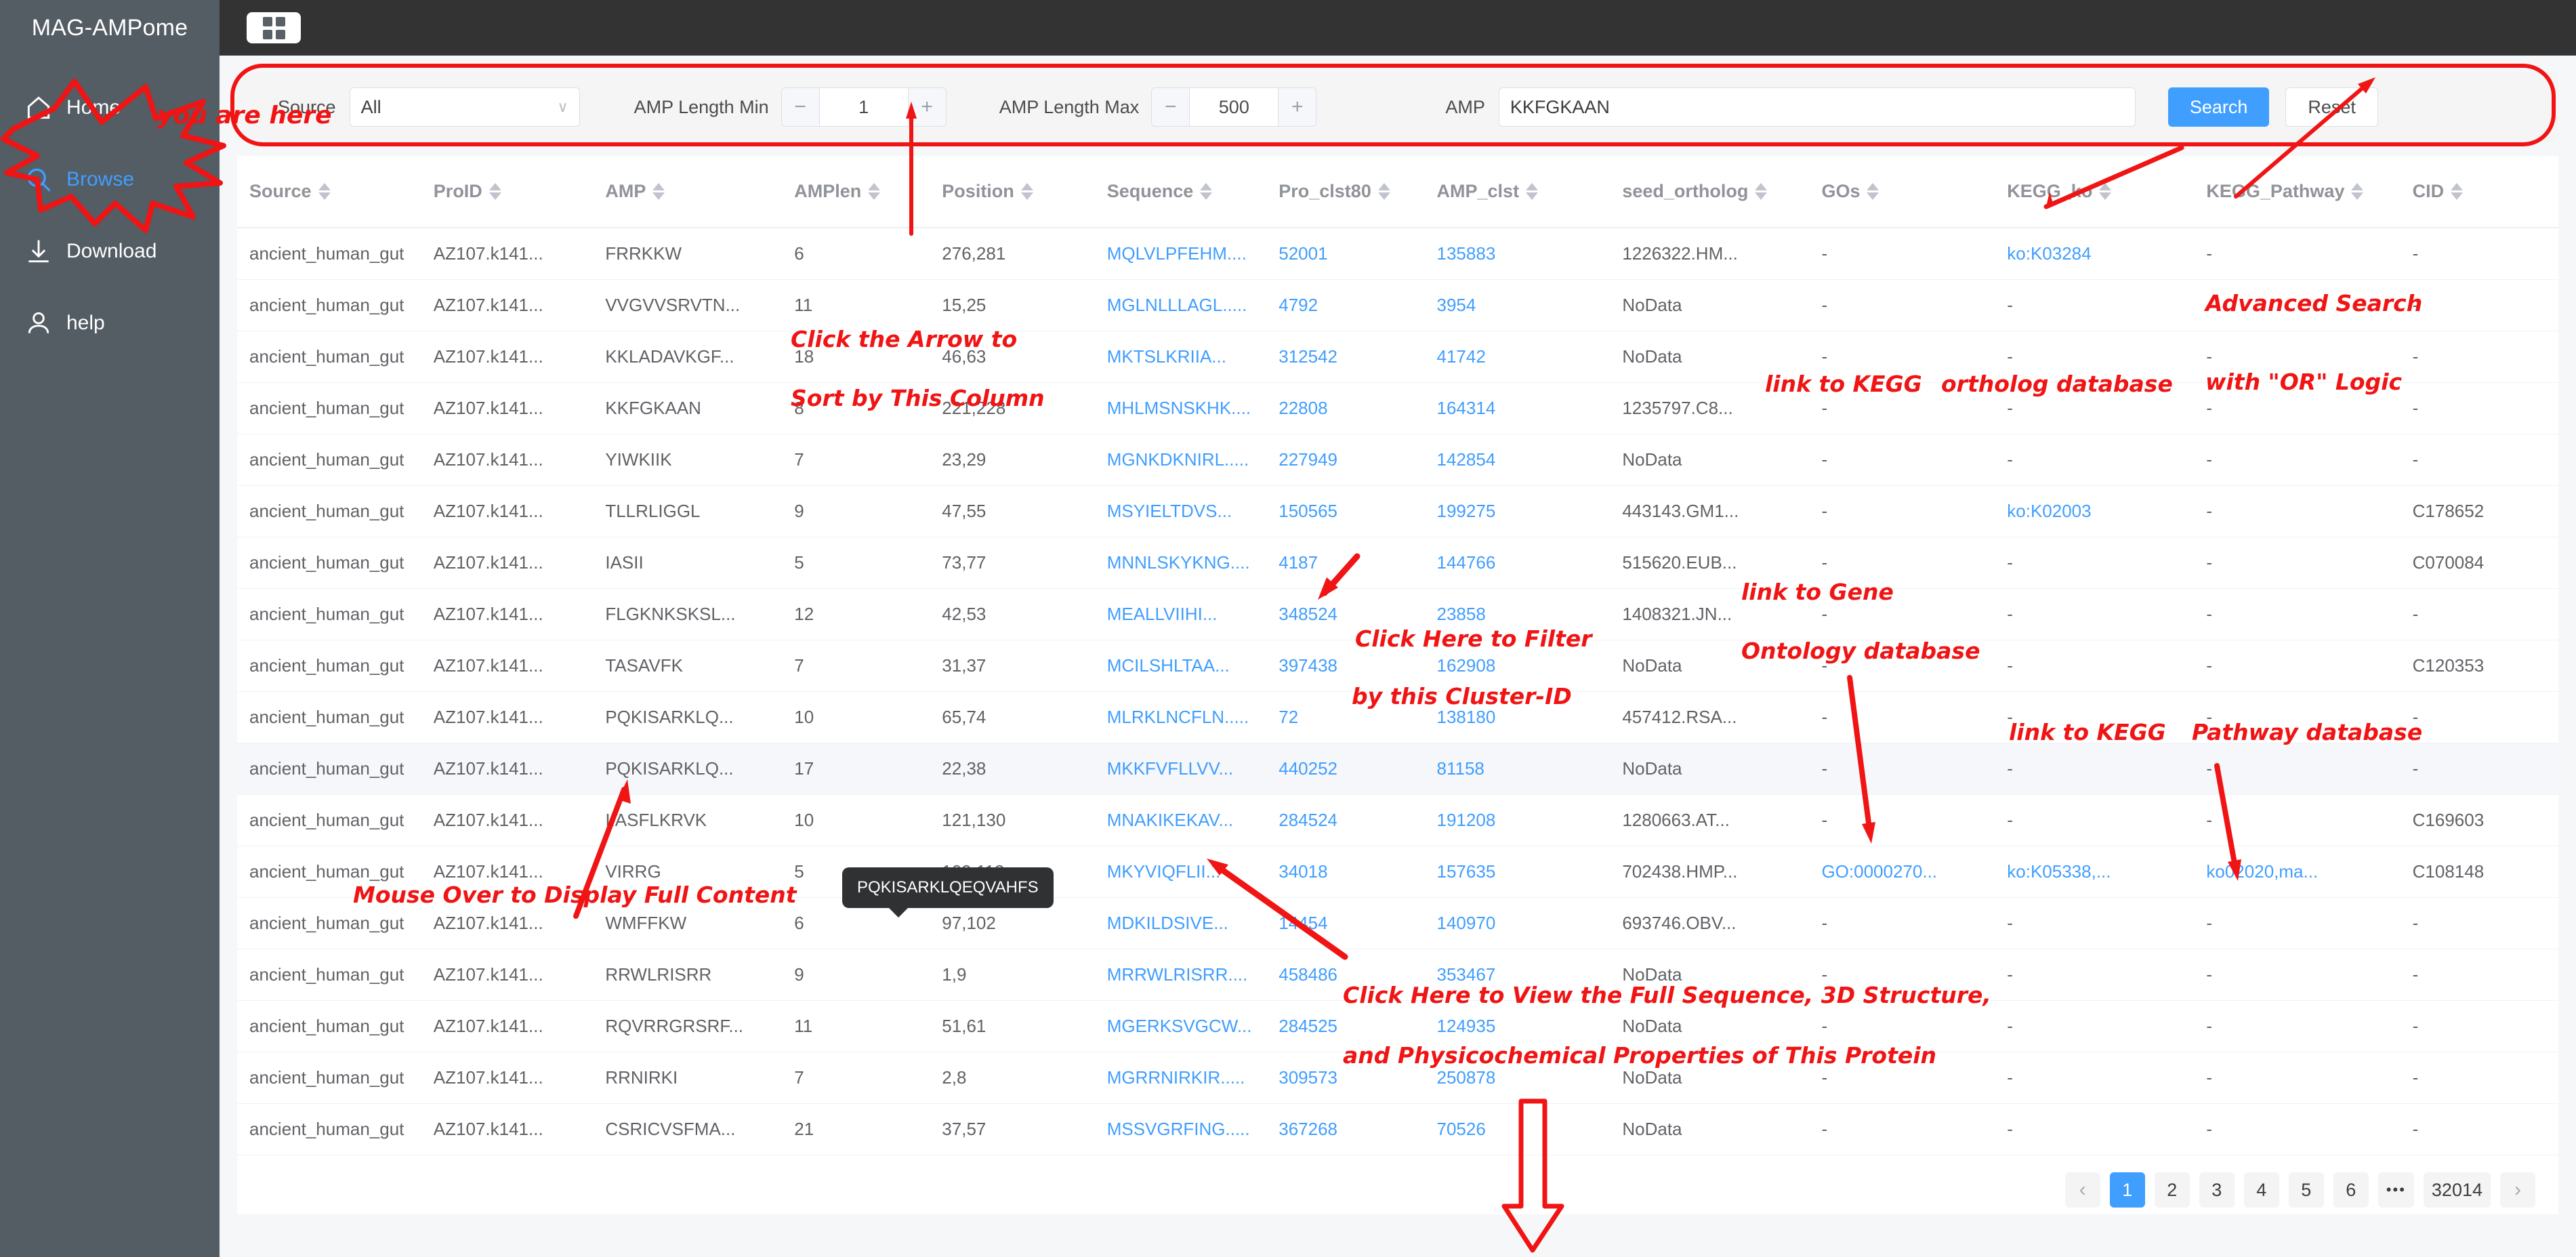 The image size is (2576, 1257). I want to click on pagination-page-4: 4, so click(2261, 1190).